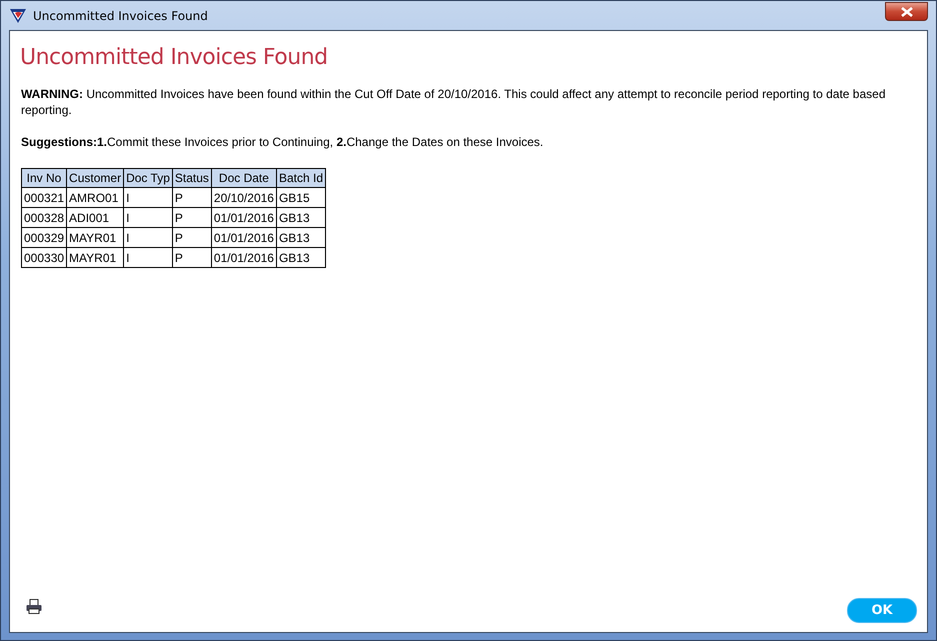  I want to click on printer-icon, so click(34, 606).